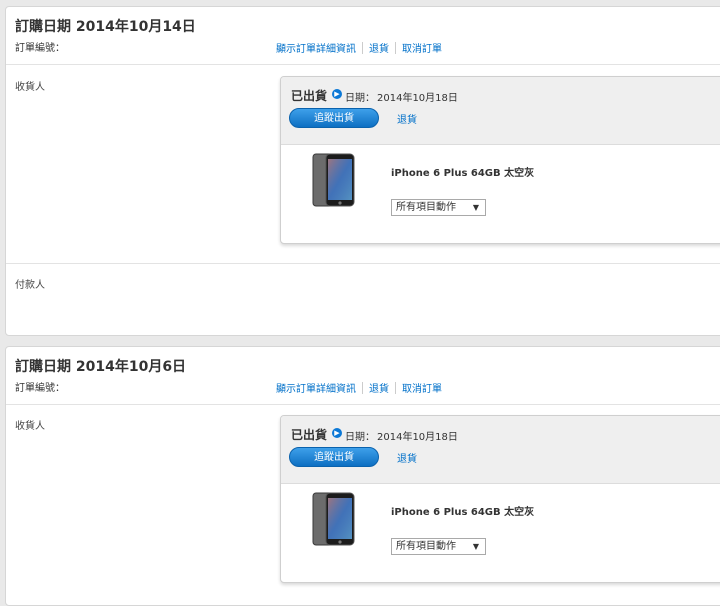 The height and width of the screenshot is (606, 720). What do you see at coordinates (30, 285) in the screenshot?
I see `payer-label: 付款人` at bounding box center [30, 285].